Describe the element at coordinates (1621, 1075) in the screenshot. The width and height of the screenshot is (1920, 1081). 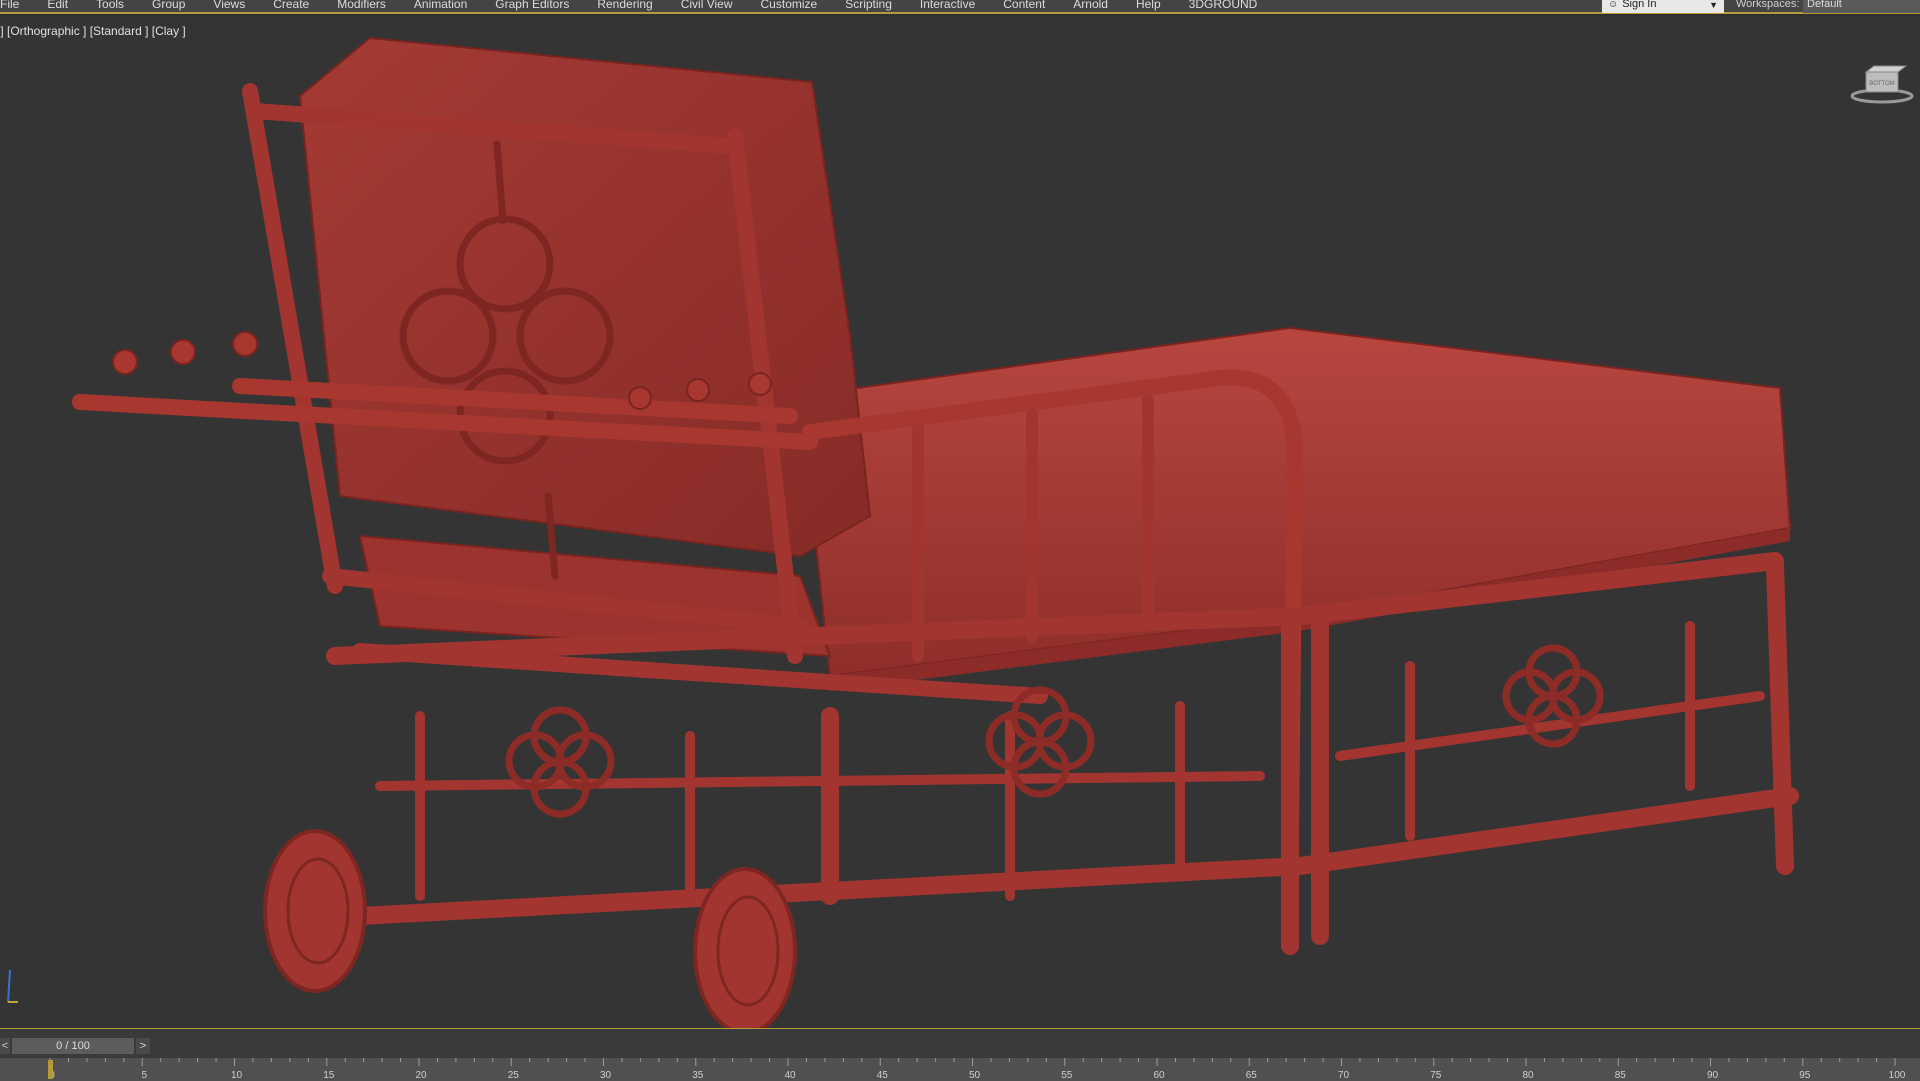
I see `ruler-tick-label: 85` at that location.